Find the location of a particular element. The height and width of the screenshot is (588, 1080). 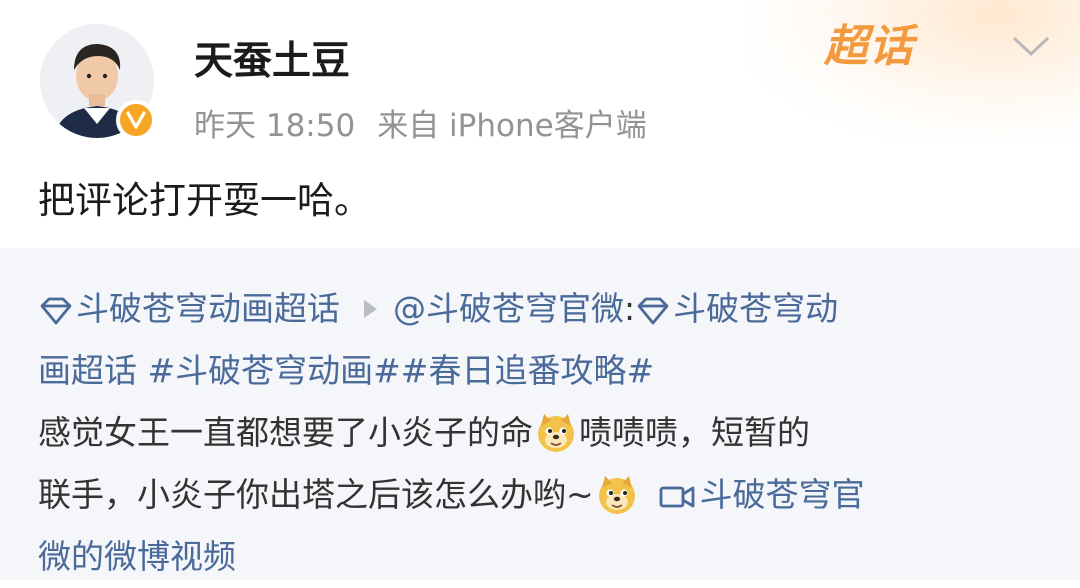

video-camera-icon is located at coordinates (677, 496).